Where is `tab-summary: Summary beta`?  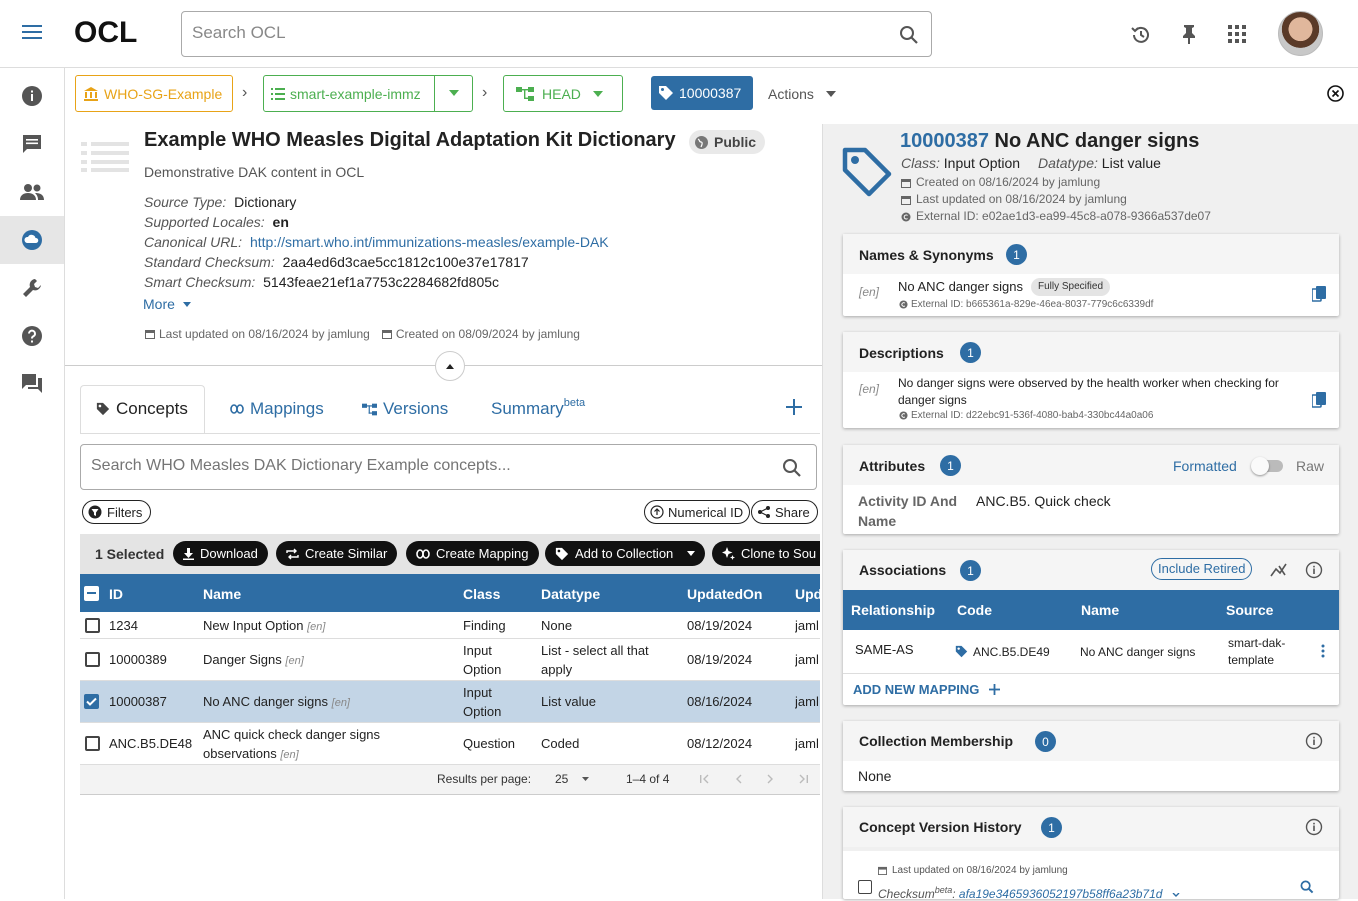
tab-summary: Summary beta is located at coordinates (538, 409).